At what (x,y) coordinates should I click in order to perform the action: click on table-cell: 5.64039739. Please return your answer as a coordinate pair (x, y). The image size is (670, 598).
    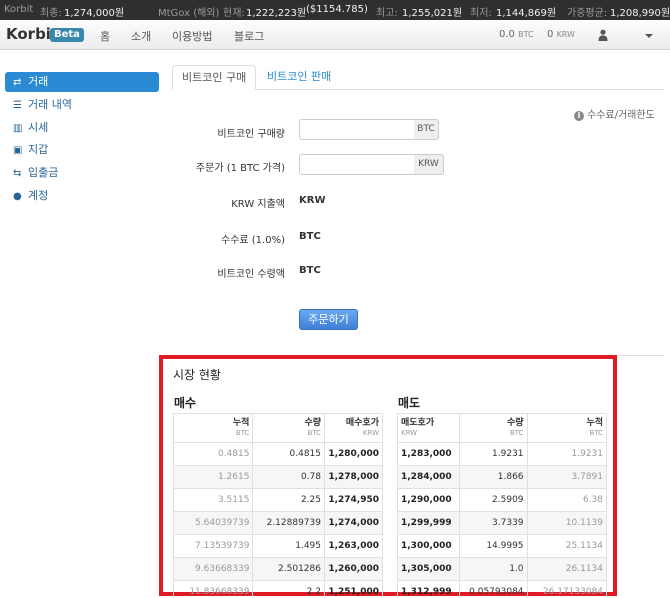
    Looking at the image, I should click on (213, 523).